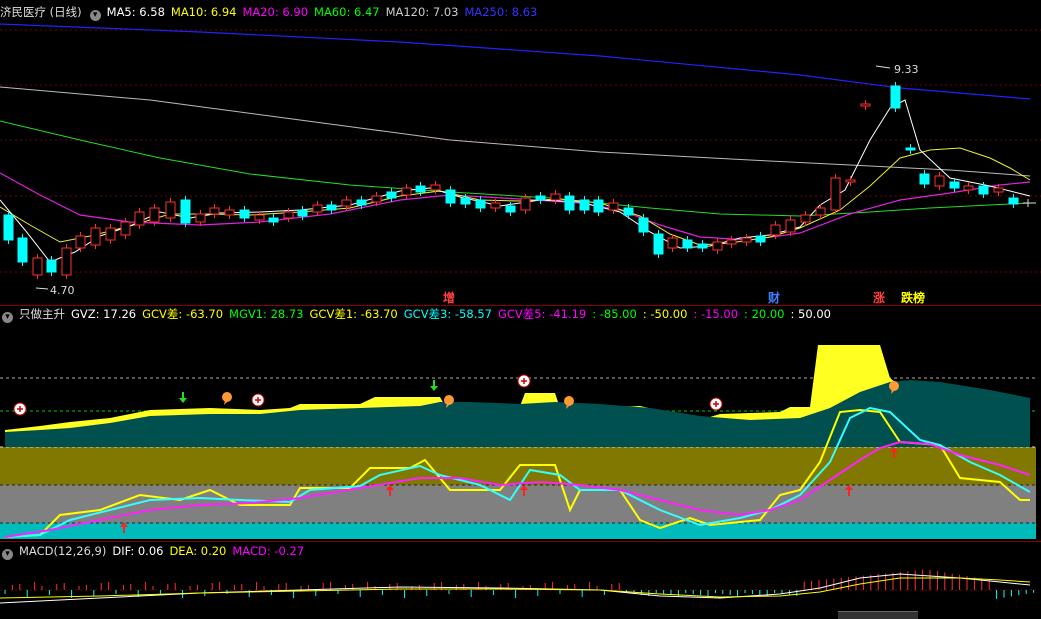 The height and width of the screenshot is (619, 1041). What do you see at coordinates (42, 314) in the screenshot?
I see `sub-panel-title: 只做主升` at bounding box center [42, 314].